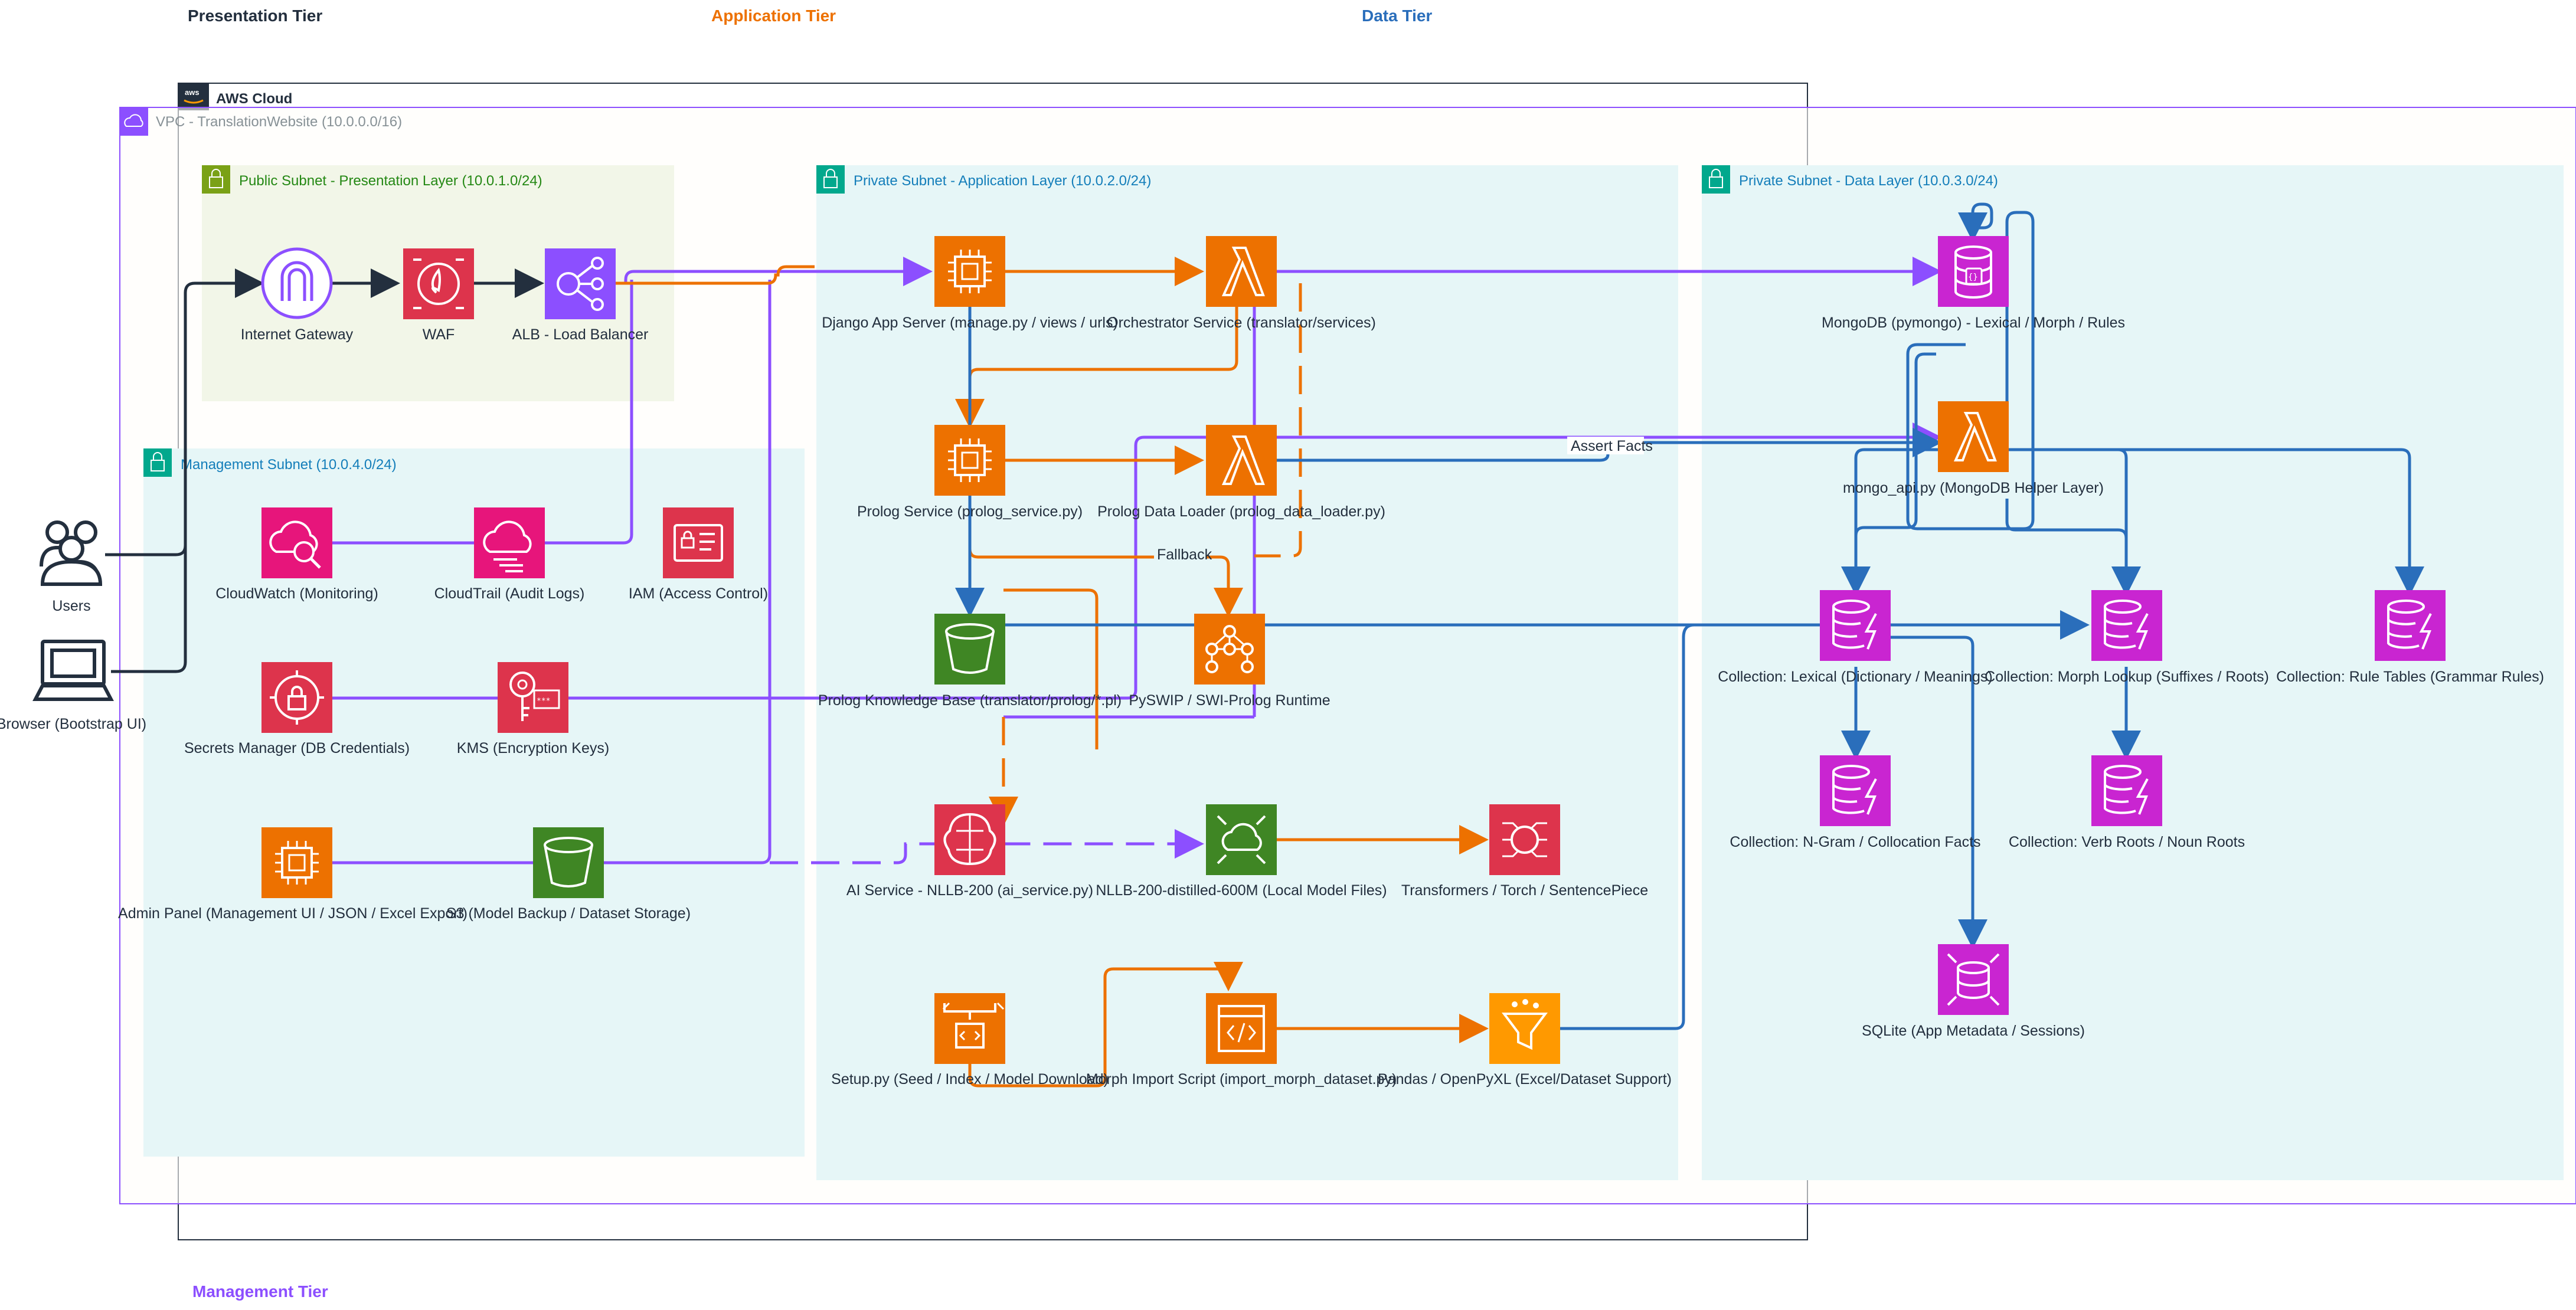 The width and height of the screenshot is (2576, 1310). What do you see at coordinates (1973, 436) in the screenshot?
I see `mongo-api-lambda-icon` at bounding box center [1973, 436].